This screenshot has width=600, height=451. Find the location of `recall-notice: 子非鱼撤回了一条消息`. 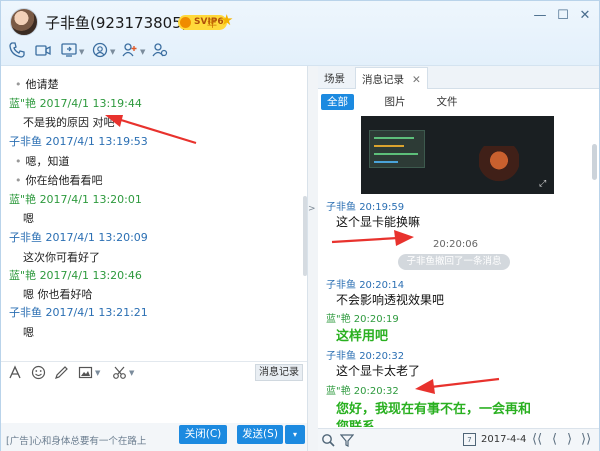

recall-notice: 子非鱼撤回了一条消息 is located at coordinates (454, 262).